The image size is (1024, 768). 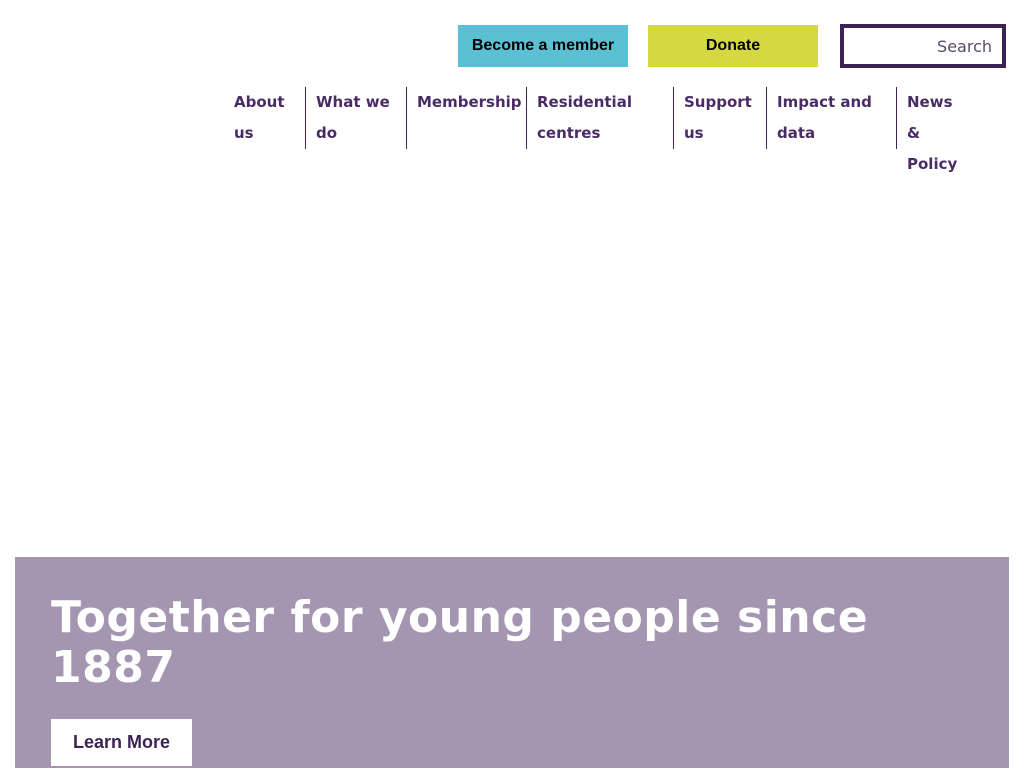 What do you see at coordinates (264, 118) in the screenshot?
I see `nav-item-about-us: About us` at bounding box center [264, 118].